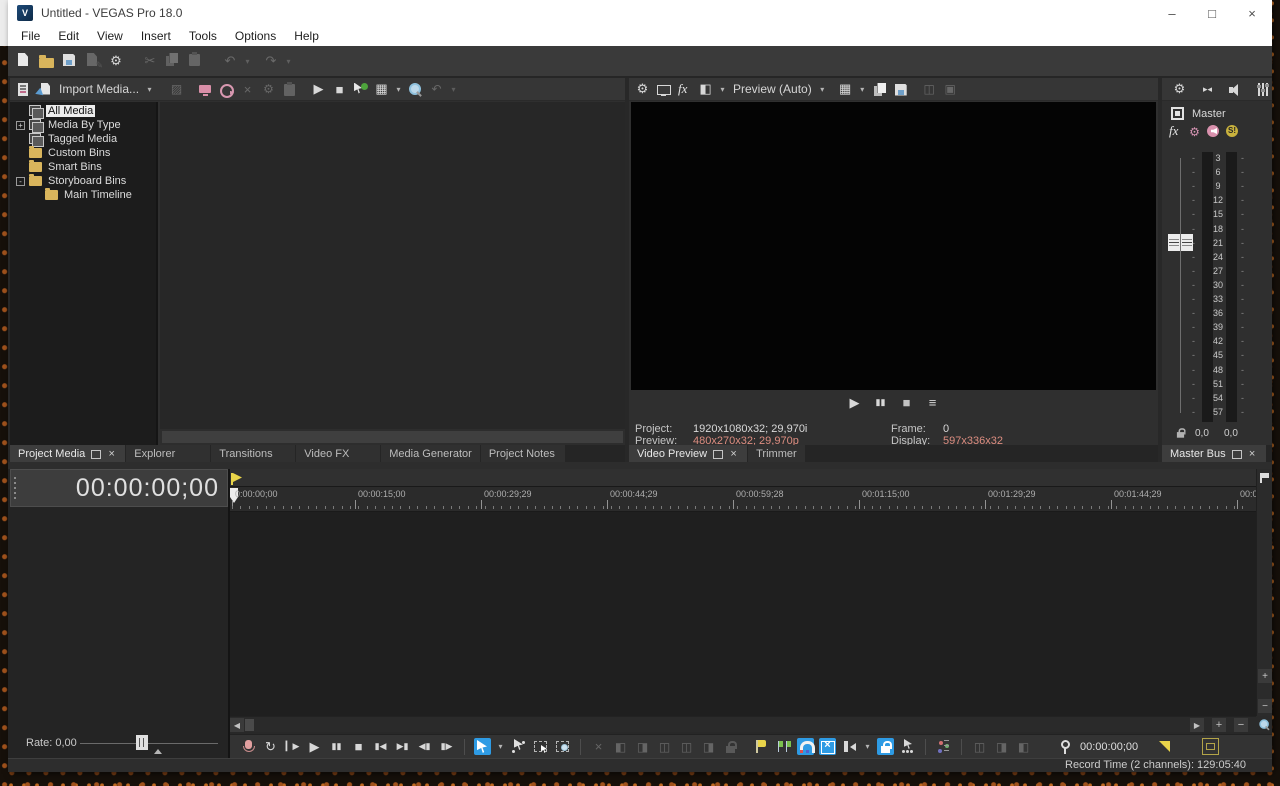 The image size is (1280, 786). Describe the element at coordinates (1264, 592) in the screenshot. I see `timeline-vscrollbar: + −` at that location.